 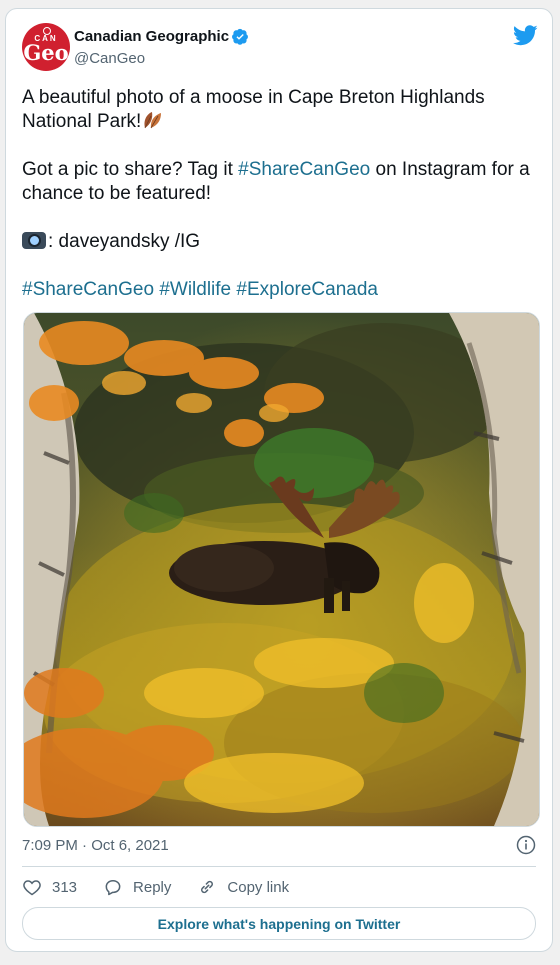 What do you see at coordinates (279, 866) in the screenshot?
I see `divider` at bounding box center [279, 866].